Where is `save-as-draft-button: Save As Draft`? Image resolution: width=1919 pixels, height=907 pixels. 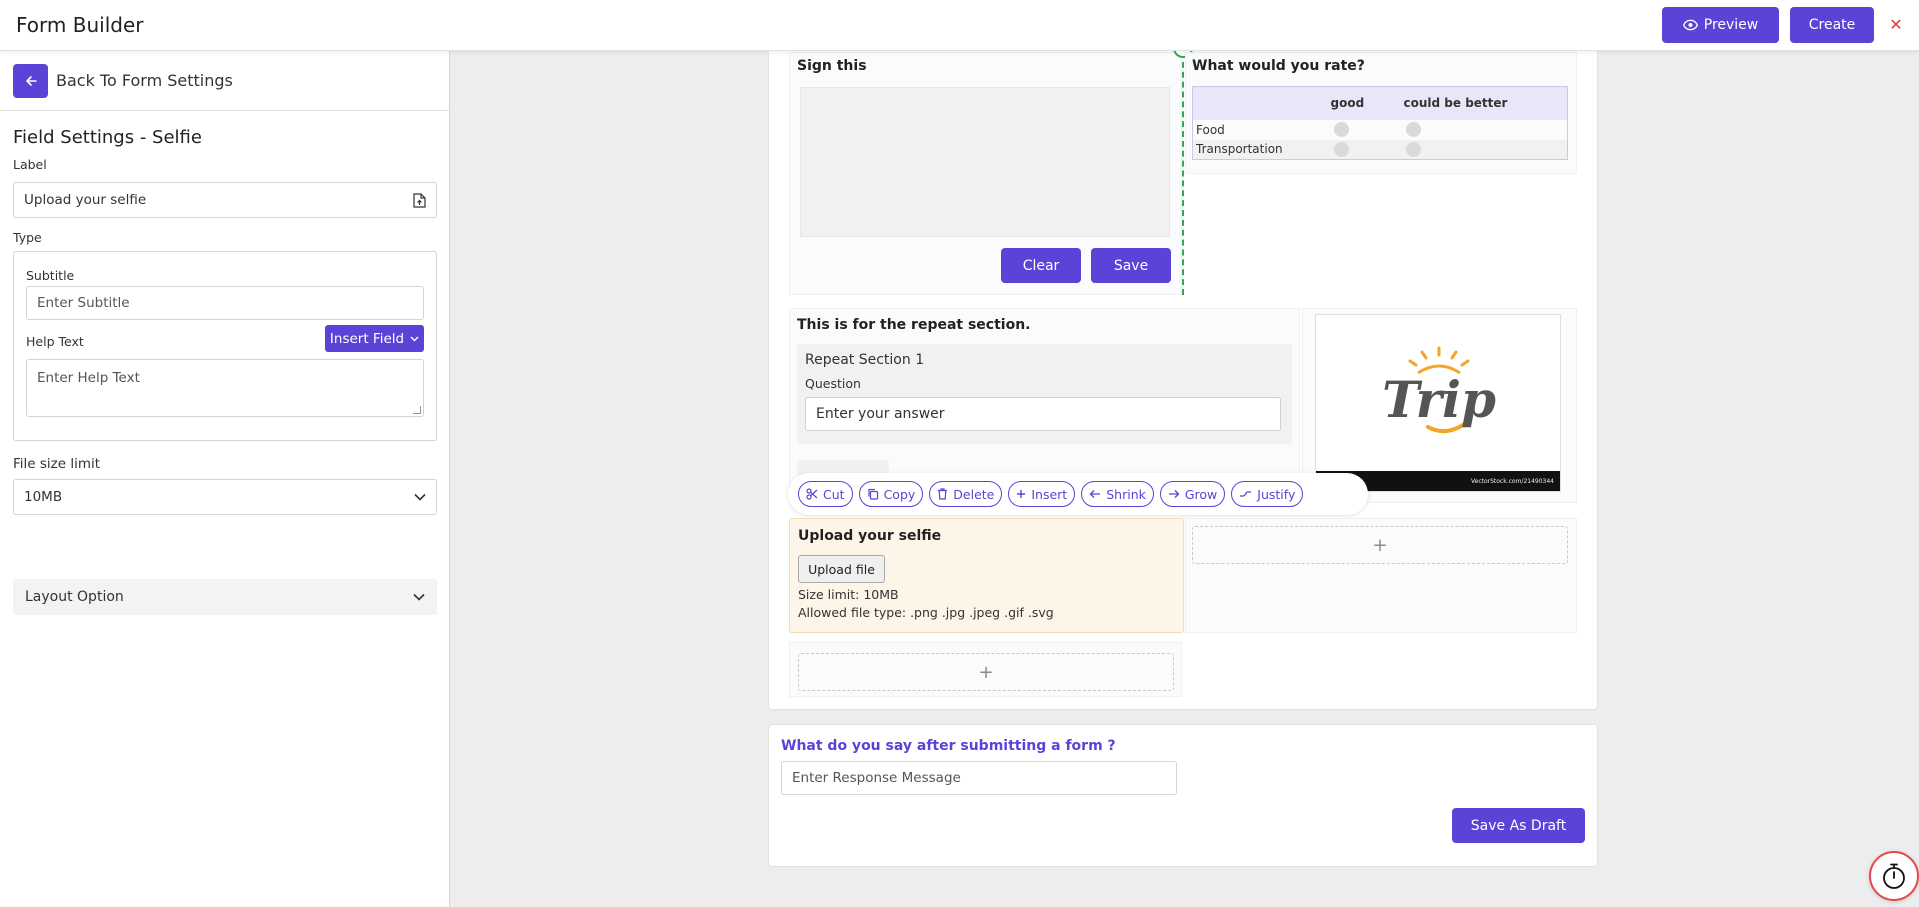
save-as-draft-button: Save As Draft is located at coordinates (1518, 825).